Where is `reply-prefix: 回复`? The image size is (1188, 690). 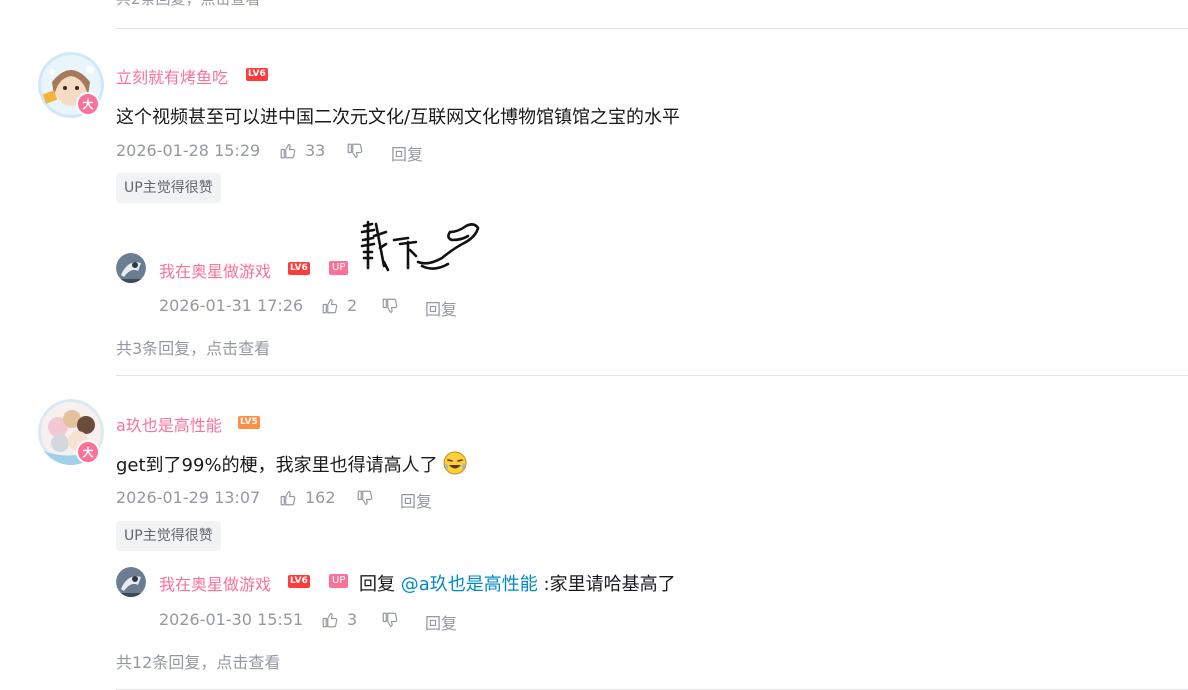 reply-prefix: 回复 is located at coordinates (377, 584).